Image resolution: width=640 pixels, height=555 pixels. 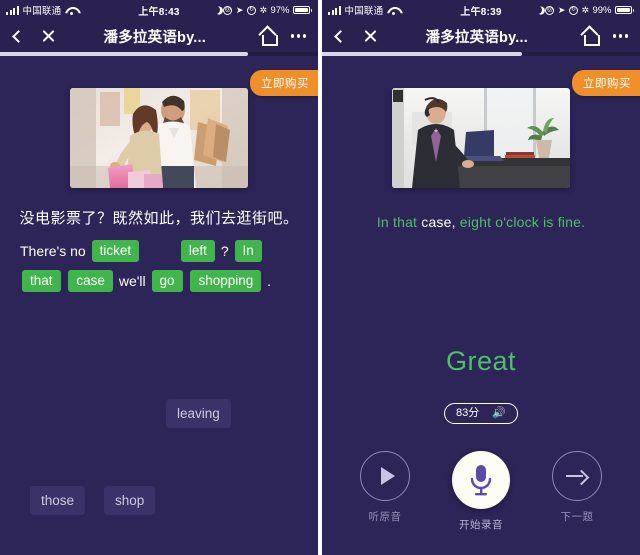 I want to click on record-button, so click(x=481, y=480).